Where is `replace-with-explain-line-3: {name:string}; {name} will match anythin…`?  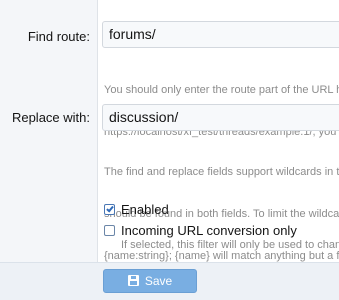
replace-with-explain-line-3: {name:string}; {name} will match anythin… is located at coordinates (221, 256).